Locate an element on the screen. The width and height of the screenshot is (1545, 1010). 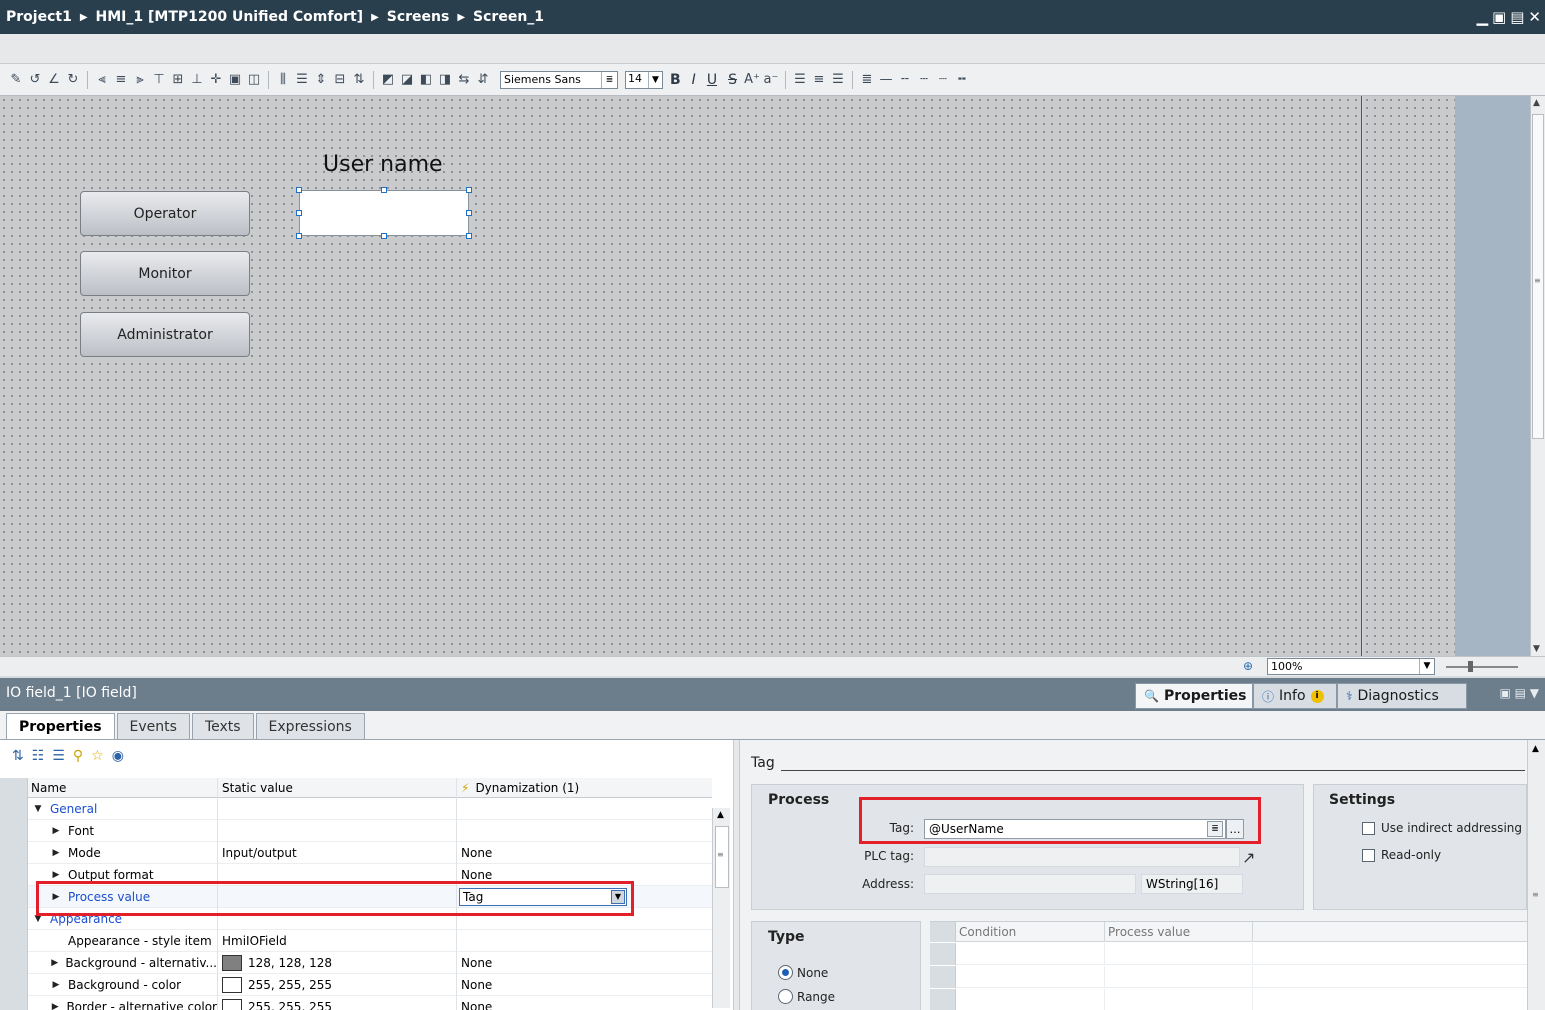
same-size-icon: ▣ is located at coordinates (235, 80).